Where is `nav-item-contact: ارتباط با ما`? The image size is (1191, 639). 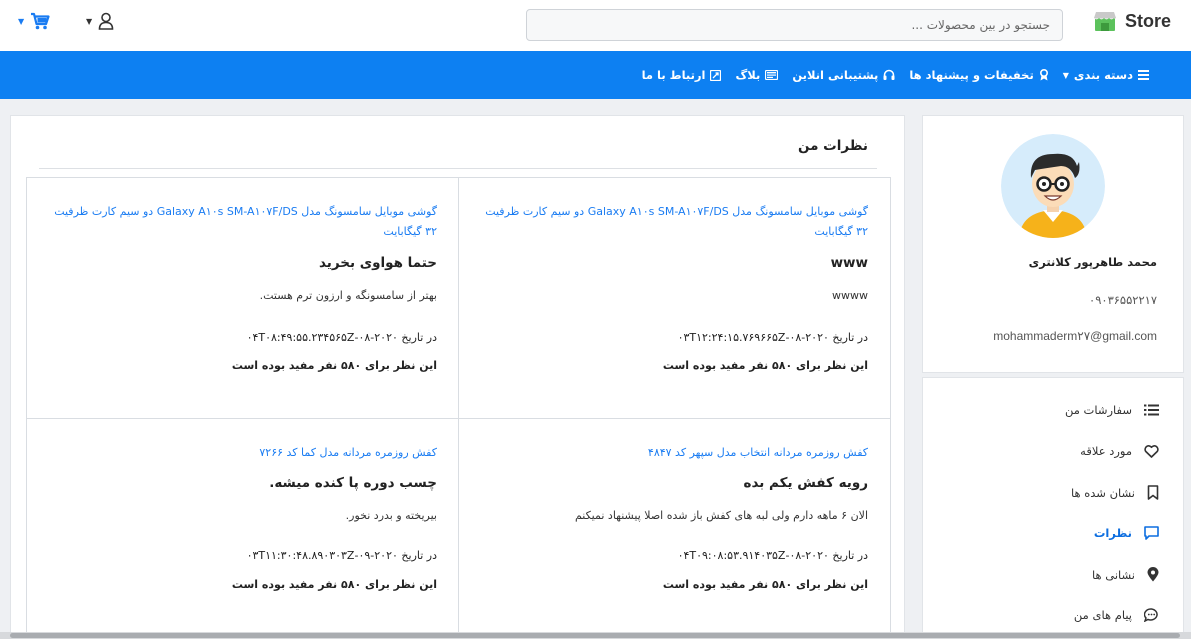 nav-item-contact: ارتباط با ما is located at coordinates (682, 75).